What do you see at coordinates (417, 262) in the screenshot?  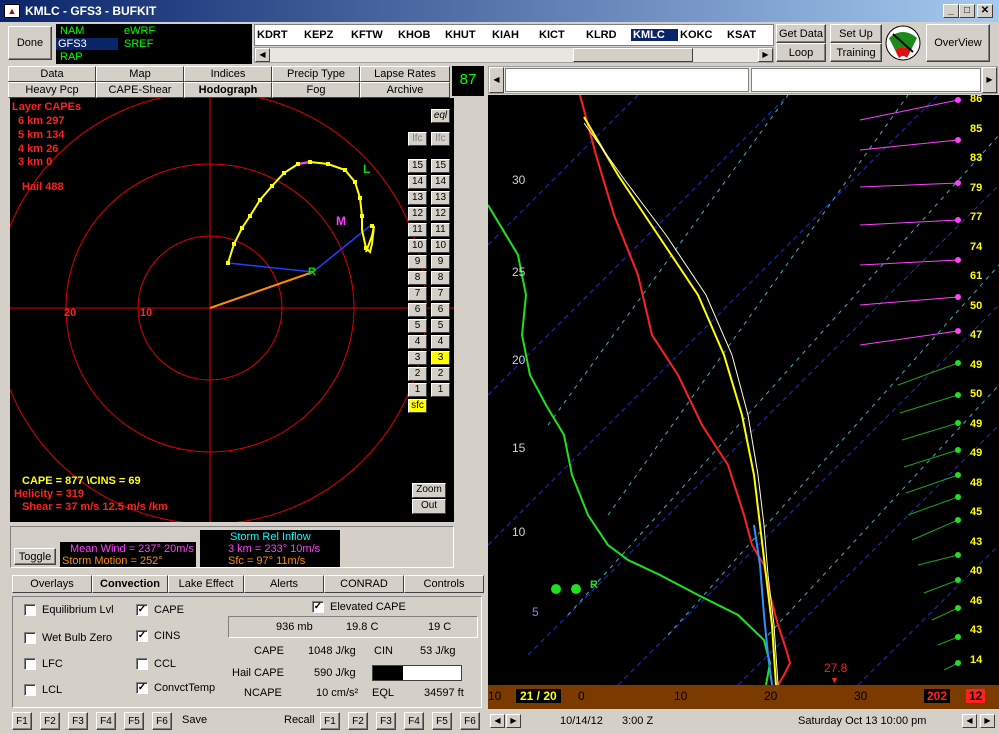 I see `level-left-9: 9` at bounding box center [417, 262].